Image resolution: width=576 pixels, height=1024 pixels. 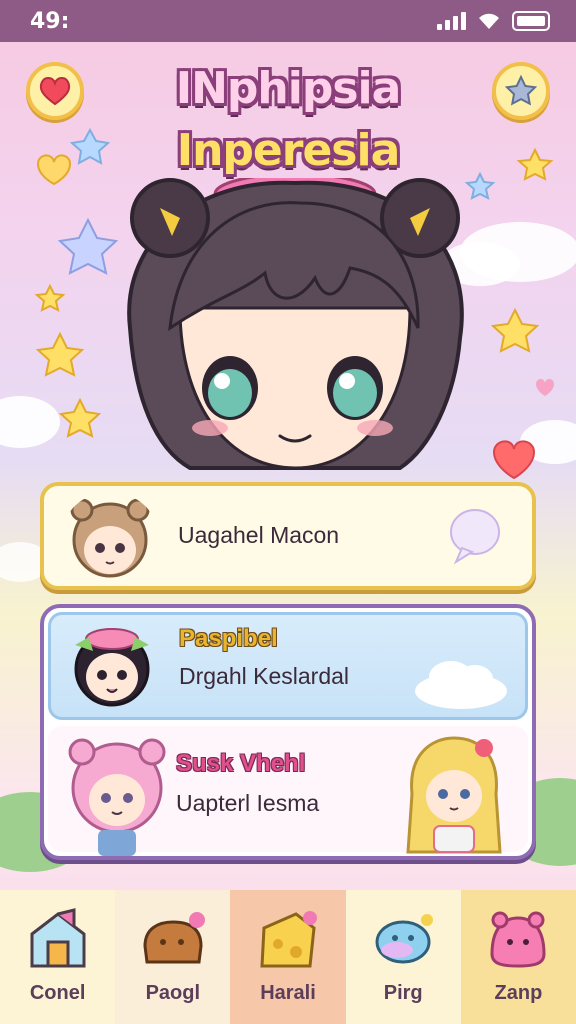 I want to click on heart-icon, so click(x=55, y=91).